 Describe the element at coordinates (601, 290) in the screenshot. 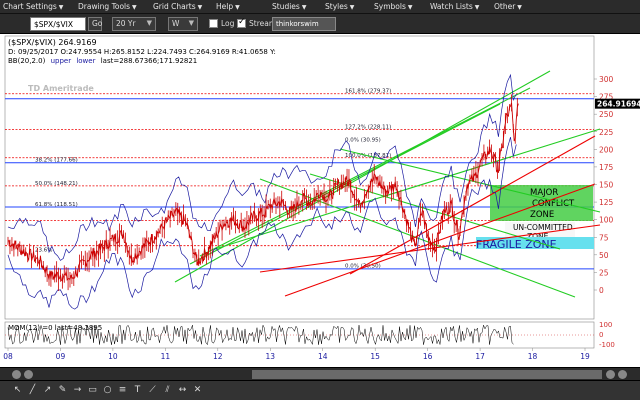

I see `y-tick-label: 0` at that location.